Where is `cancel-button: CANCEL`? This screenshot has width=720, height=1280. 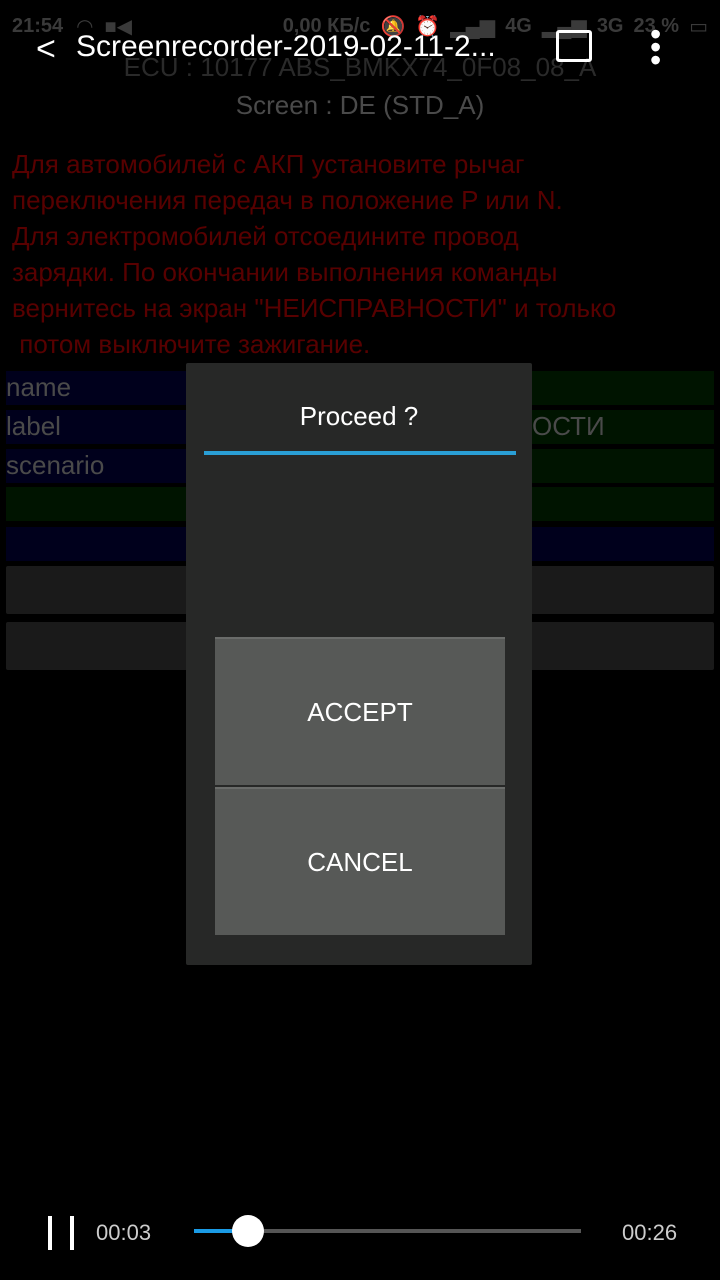
cancel-button: CANCEL is located at coordinates (360, 861).